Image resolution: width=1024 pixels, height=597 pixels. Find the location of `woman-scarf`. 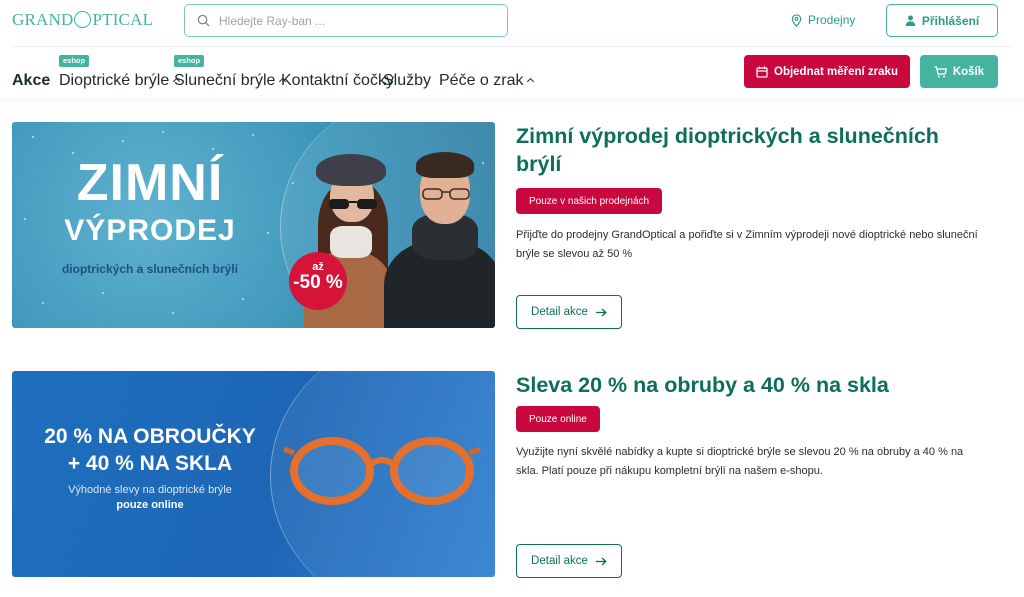

woman-scarf is located at coordinates (351, 242).